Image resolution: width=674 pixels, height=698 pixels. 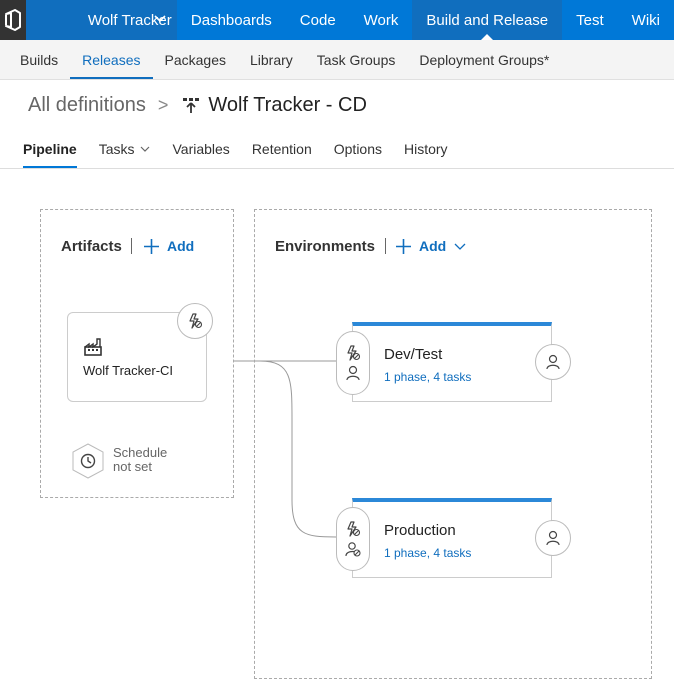 I want to click on add-artifact-label: Add, so click(x=181, y=246).